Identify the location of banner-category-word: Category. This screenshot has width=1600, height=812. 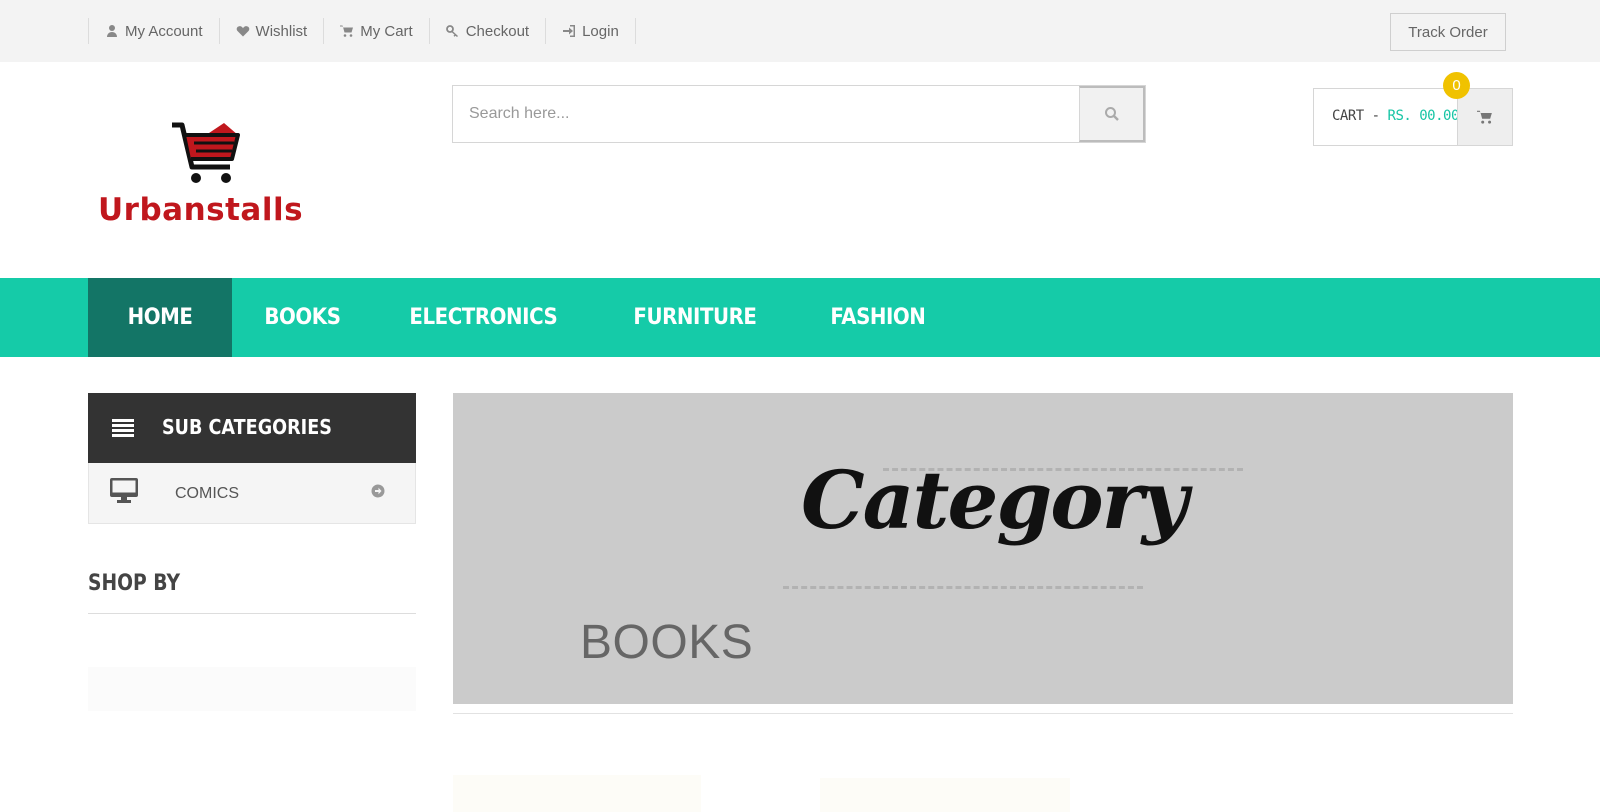
(994, 500).